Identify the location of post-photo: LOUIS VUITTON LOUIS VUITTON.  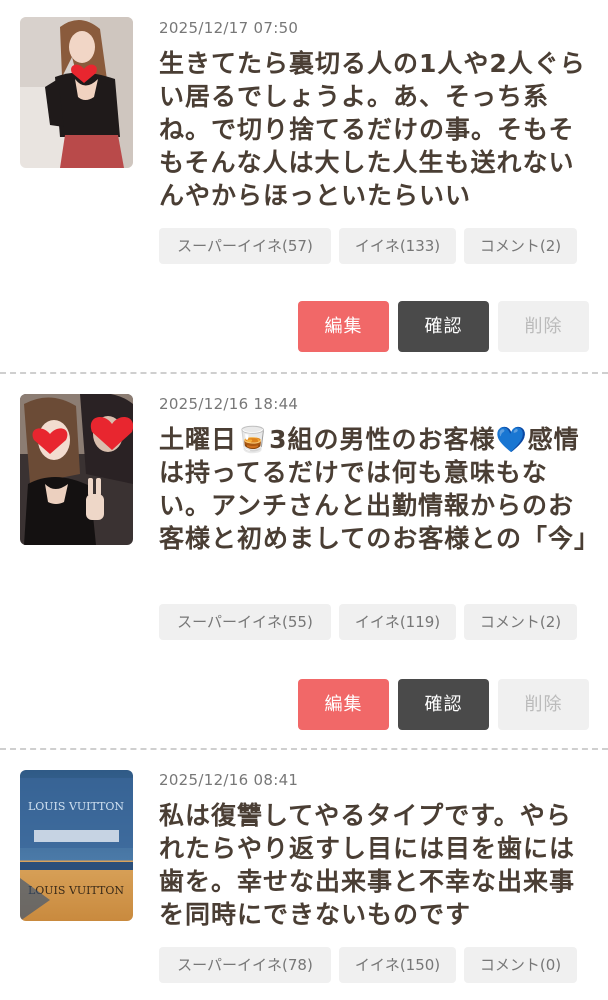
(76, 845).